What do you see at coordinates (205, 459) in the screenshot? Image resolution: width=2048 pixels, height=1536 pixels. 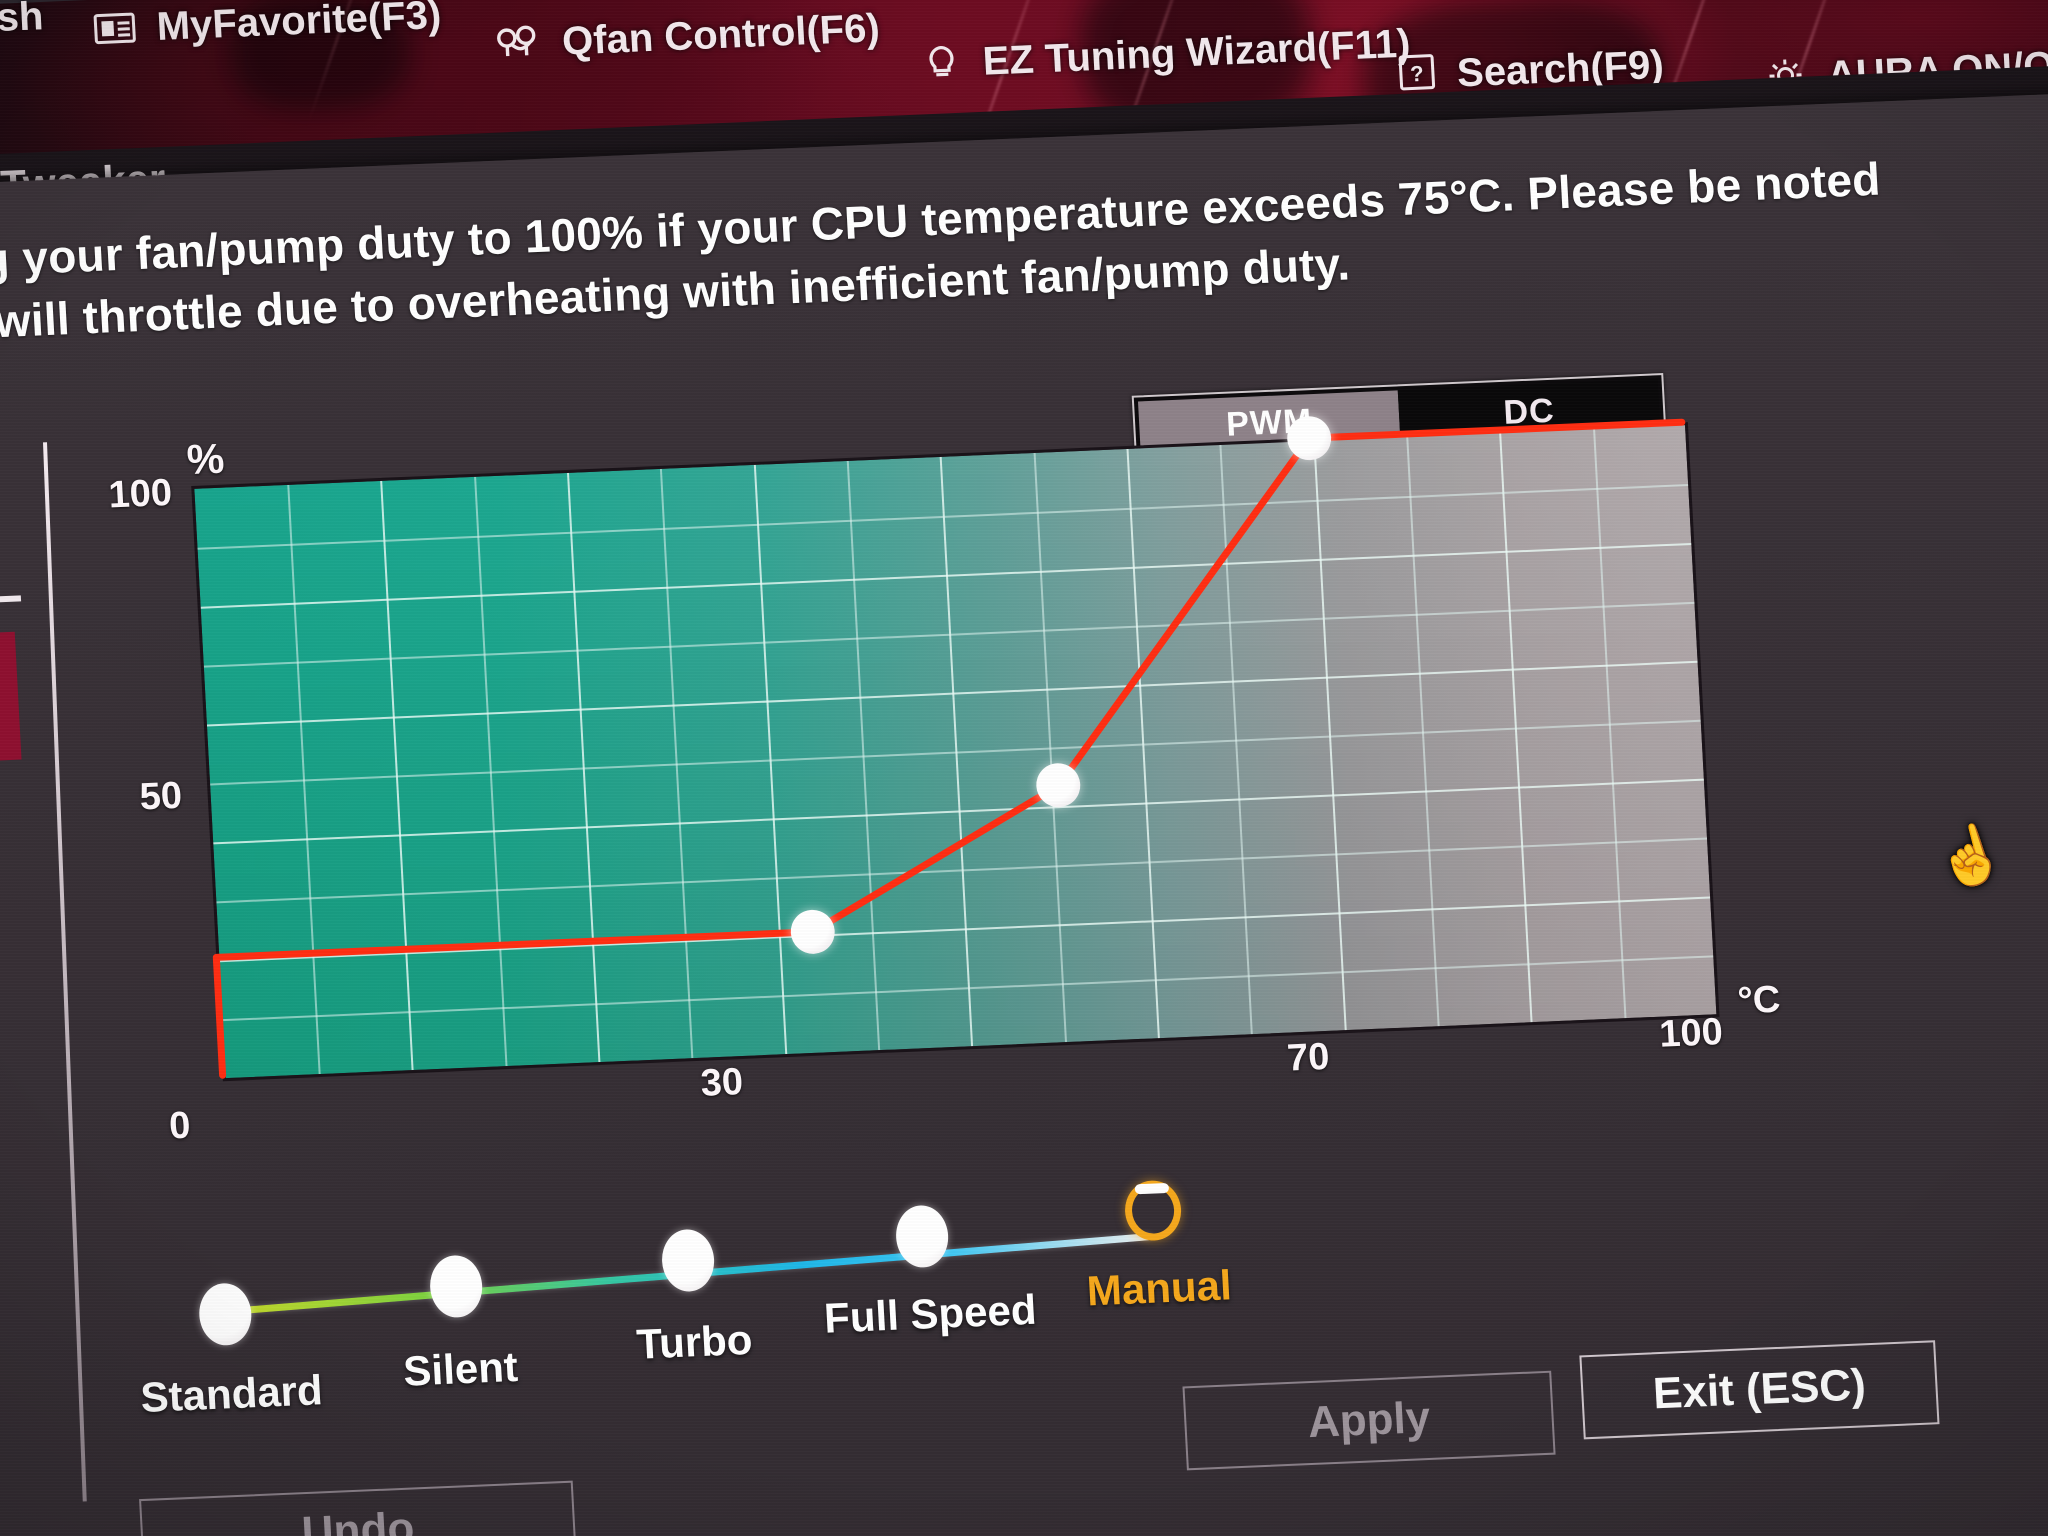 I see `y-axis-unit-label: %` at bounding box center [205, 459].